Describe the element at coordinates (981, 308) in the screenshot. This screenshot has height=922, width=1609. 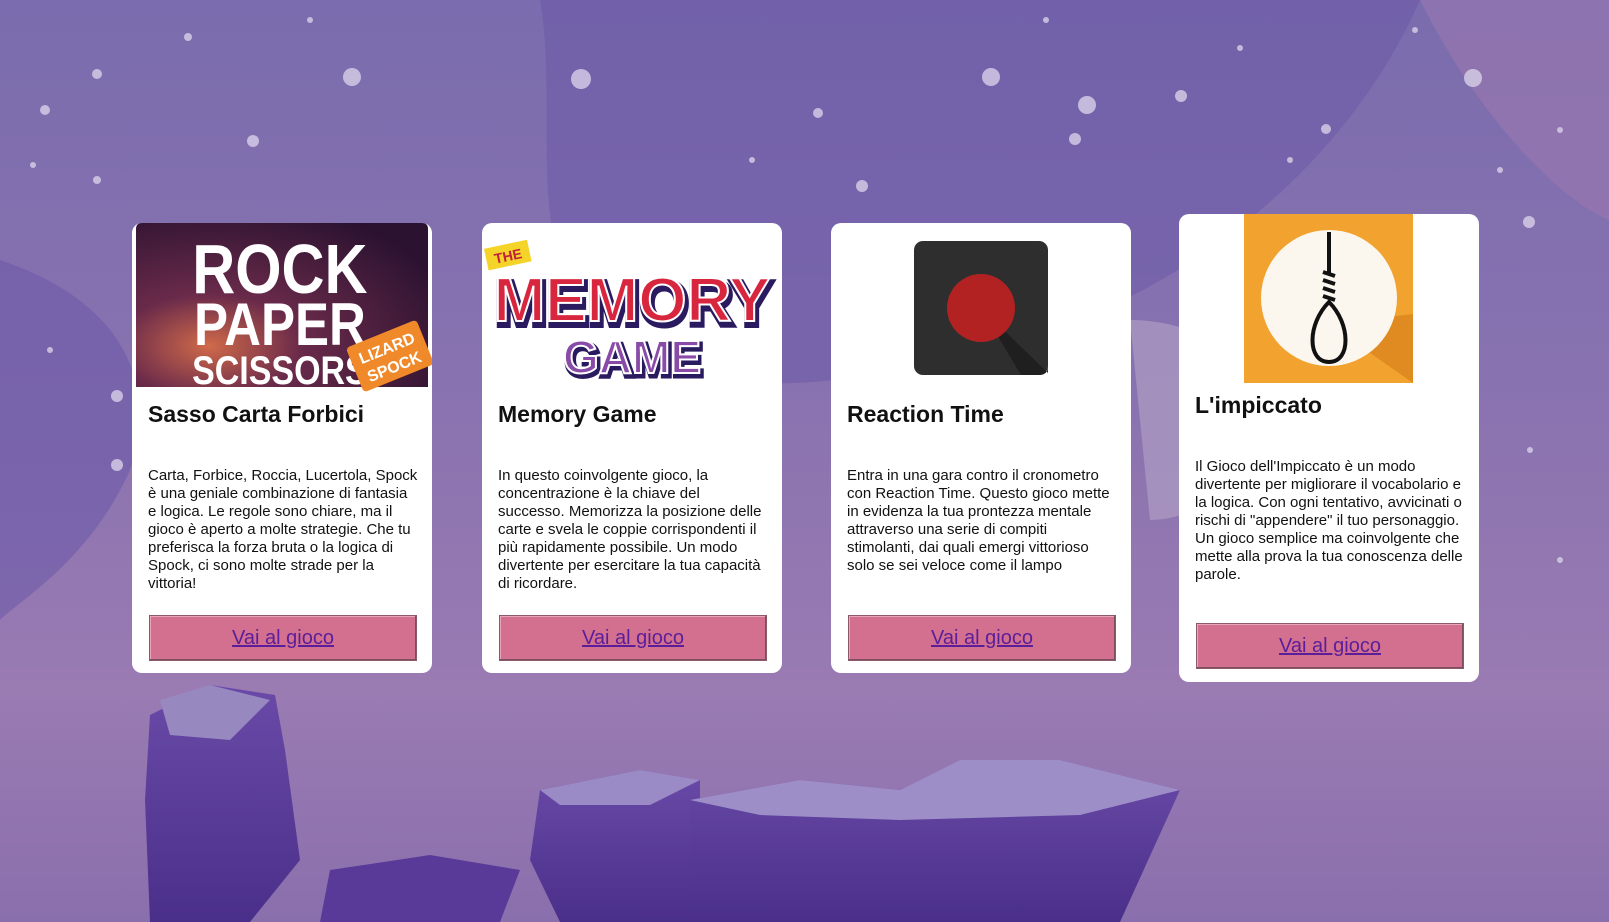
I see `record-button-icon` at that location.